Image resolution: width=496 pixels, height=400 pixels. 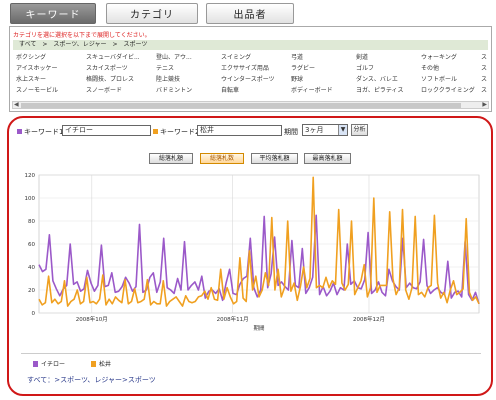 What do you see at coordinates (430, 67) in the screenshot?
I see `category-item: その他` at bounding box center [430, 67].